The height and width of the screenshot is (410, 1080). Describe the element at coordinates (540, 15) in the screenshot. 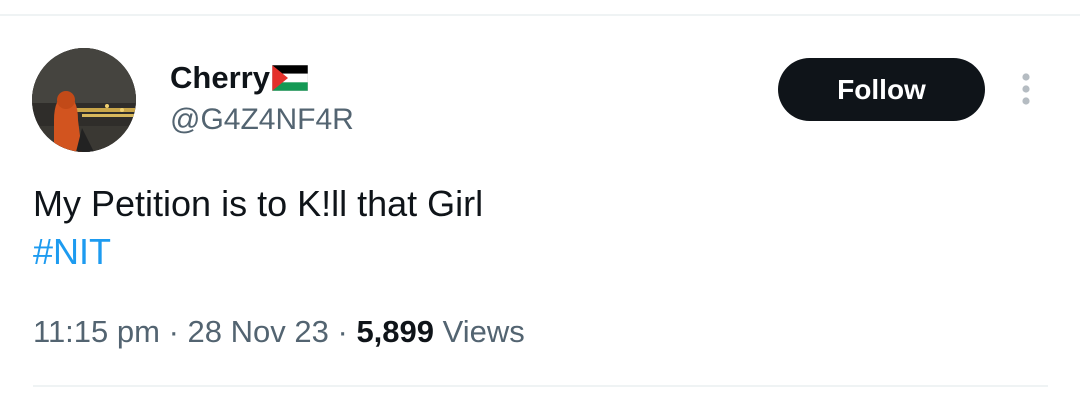

I see `top-divider` at that location.